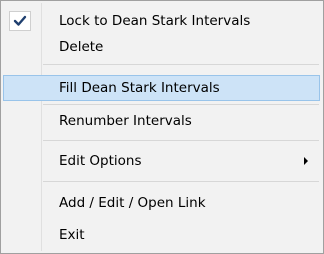  I want to click on menu-item-delete: Delete, so click(161, 47).